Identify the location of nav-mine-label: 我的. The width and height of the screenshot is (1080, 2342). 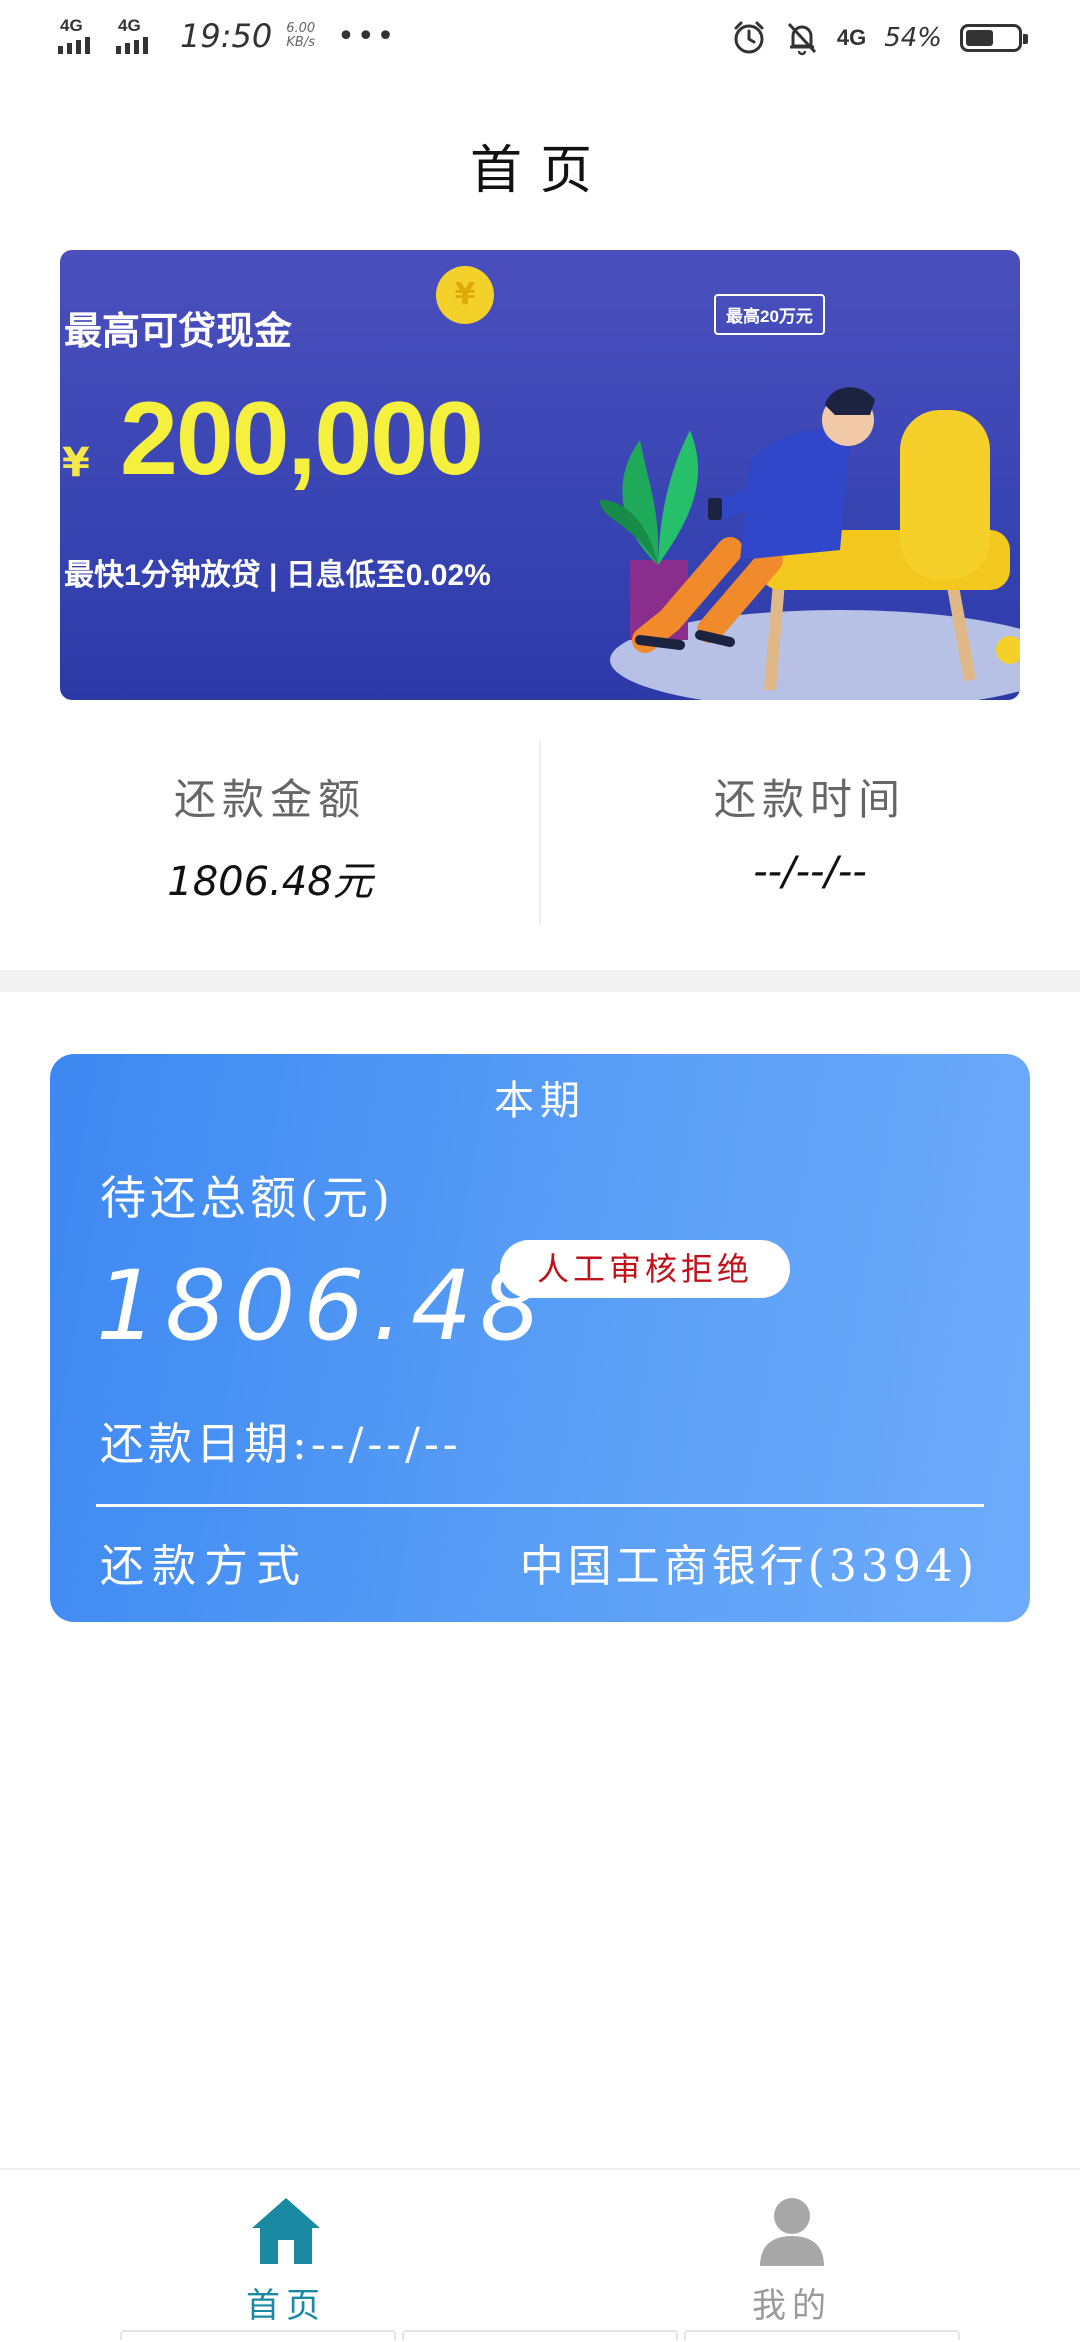
(792, 2306).